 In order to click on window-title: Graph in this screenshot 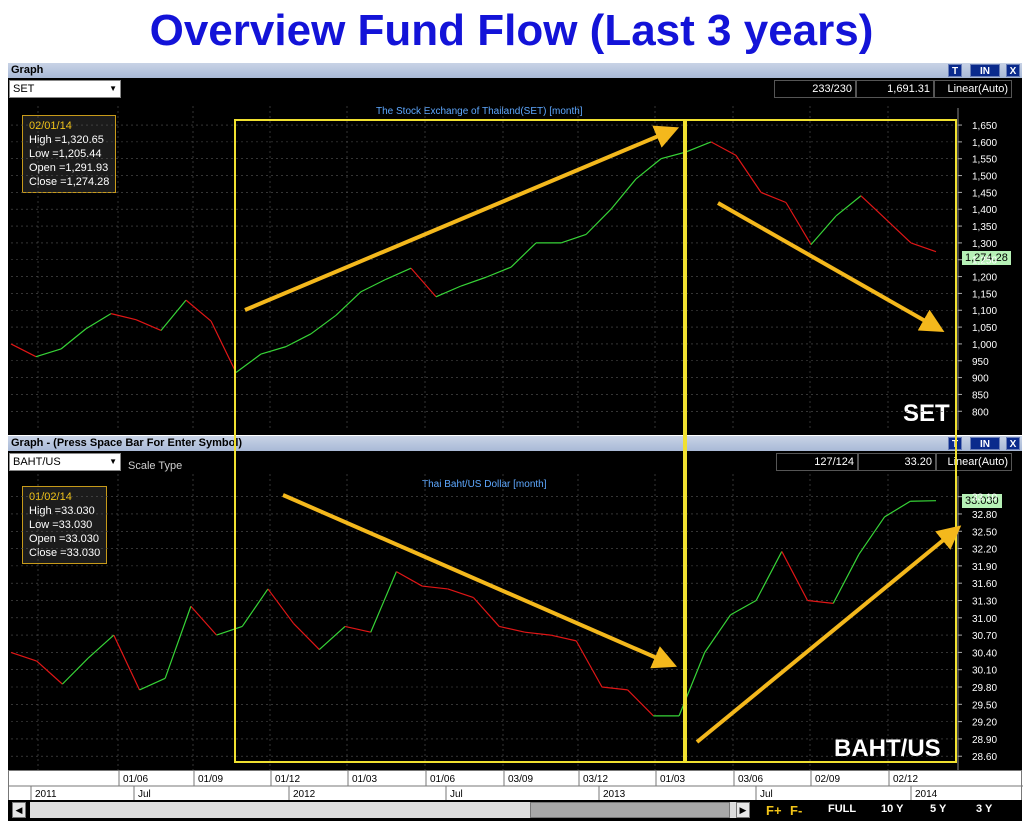, I will do `click(27, 70)`.